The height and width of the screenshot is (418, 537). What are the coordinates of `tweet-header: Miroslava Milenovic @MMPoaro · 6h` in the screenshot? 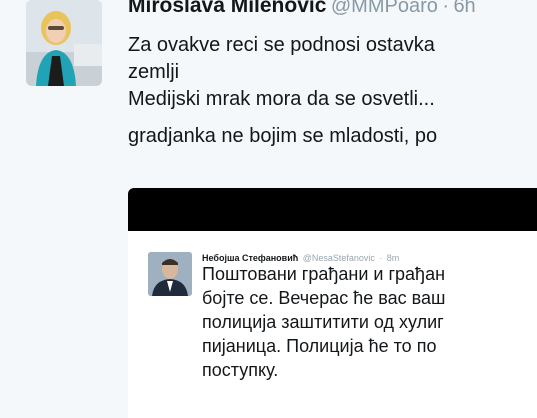 It's located at (302, 9).